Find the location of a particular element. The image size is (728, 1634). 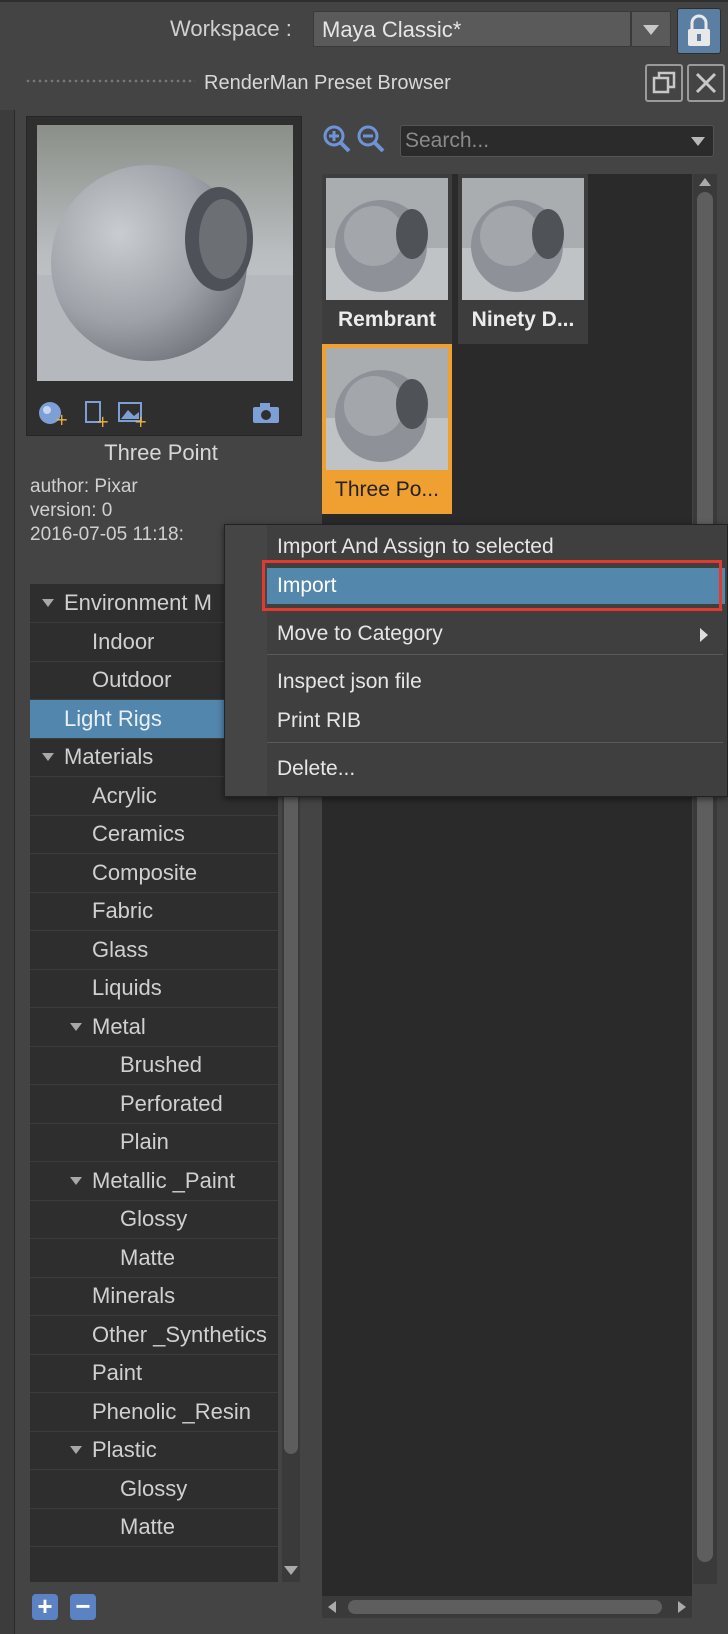

preset-thumbnail-label: Rembrant is located at coordinates (387, 319).